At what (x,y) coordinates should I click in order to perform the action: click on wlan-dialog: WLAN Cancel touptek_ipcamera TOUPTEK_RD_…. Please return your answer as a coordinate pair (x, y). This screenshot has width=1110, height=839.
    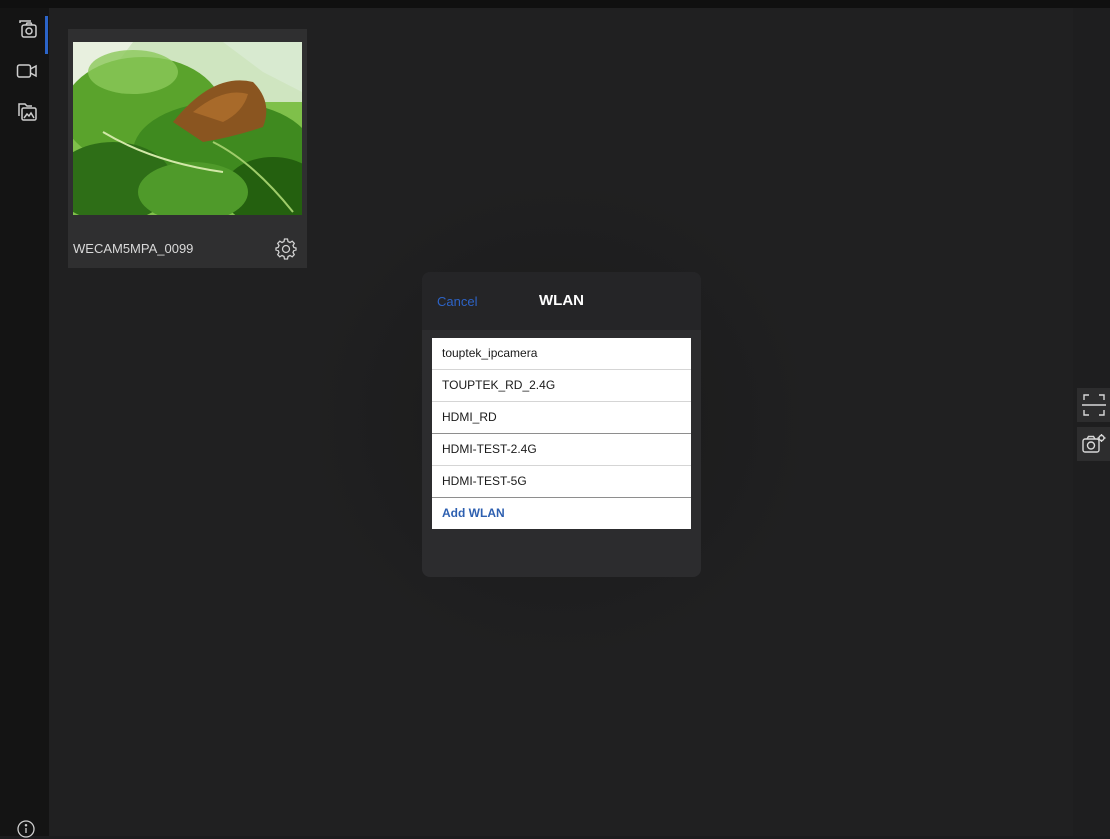
    Looking at the image, I should click on (561, 424).